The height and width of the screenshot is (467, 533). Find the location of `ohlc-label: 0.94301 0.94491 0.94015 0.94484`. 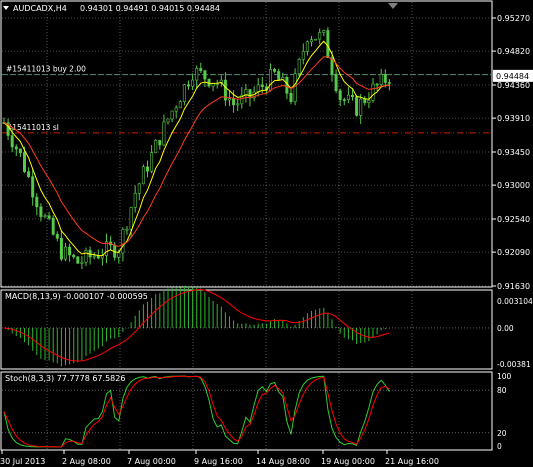

ohlc-label: 0.94301 0.94491 0.94015 0.94484 is located at coordinates (150, 8).